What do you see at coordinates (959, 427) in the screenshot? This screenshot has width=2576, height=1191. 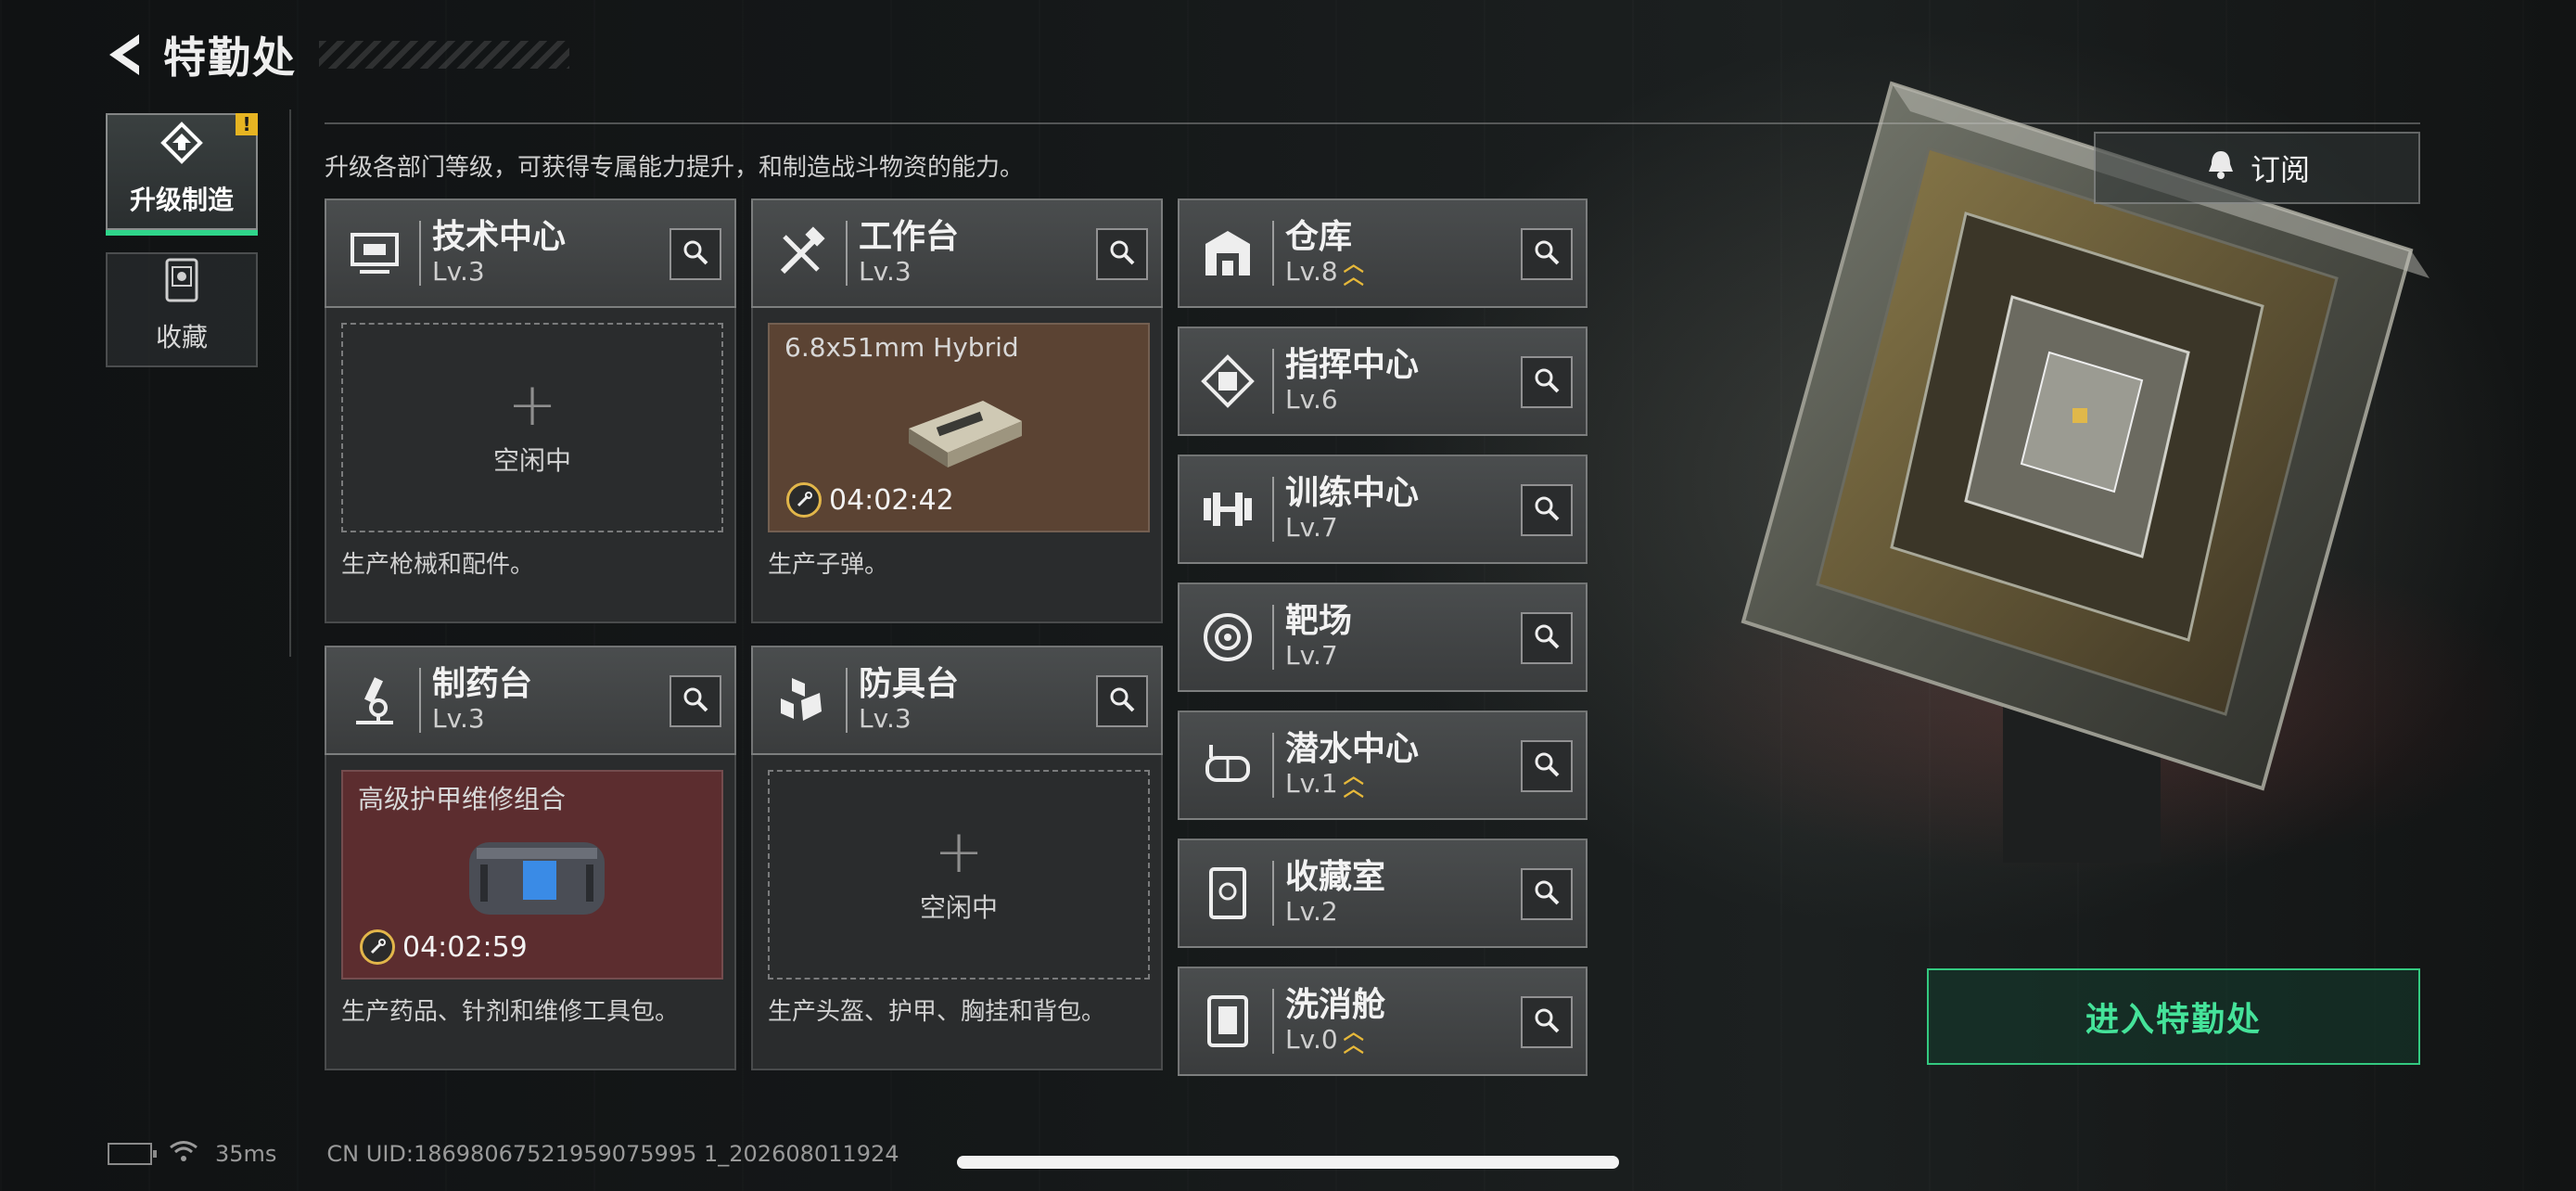 I see `production-slot-active: 6.8x51mm Hybrid 04:02:42` at bounding box center [959, 427].